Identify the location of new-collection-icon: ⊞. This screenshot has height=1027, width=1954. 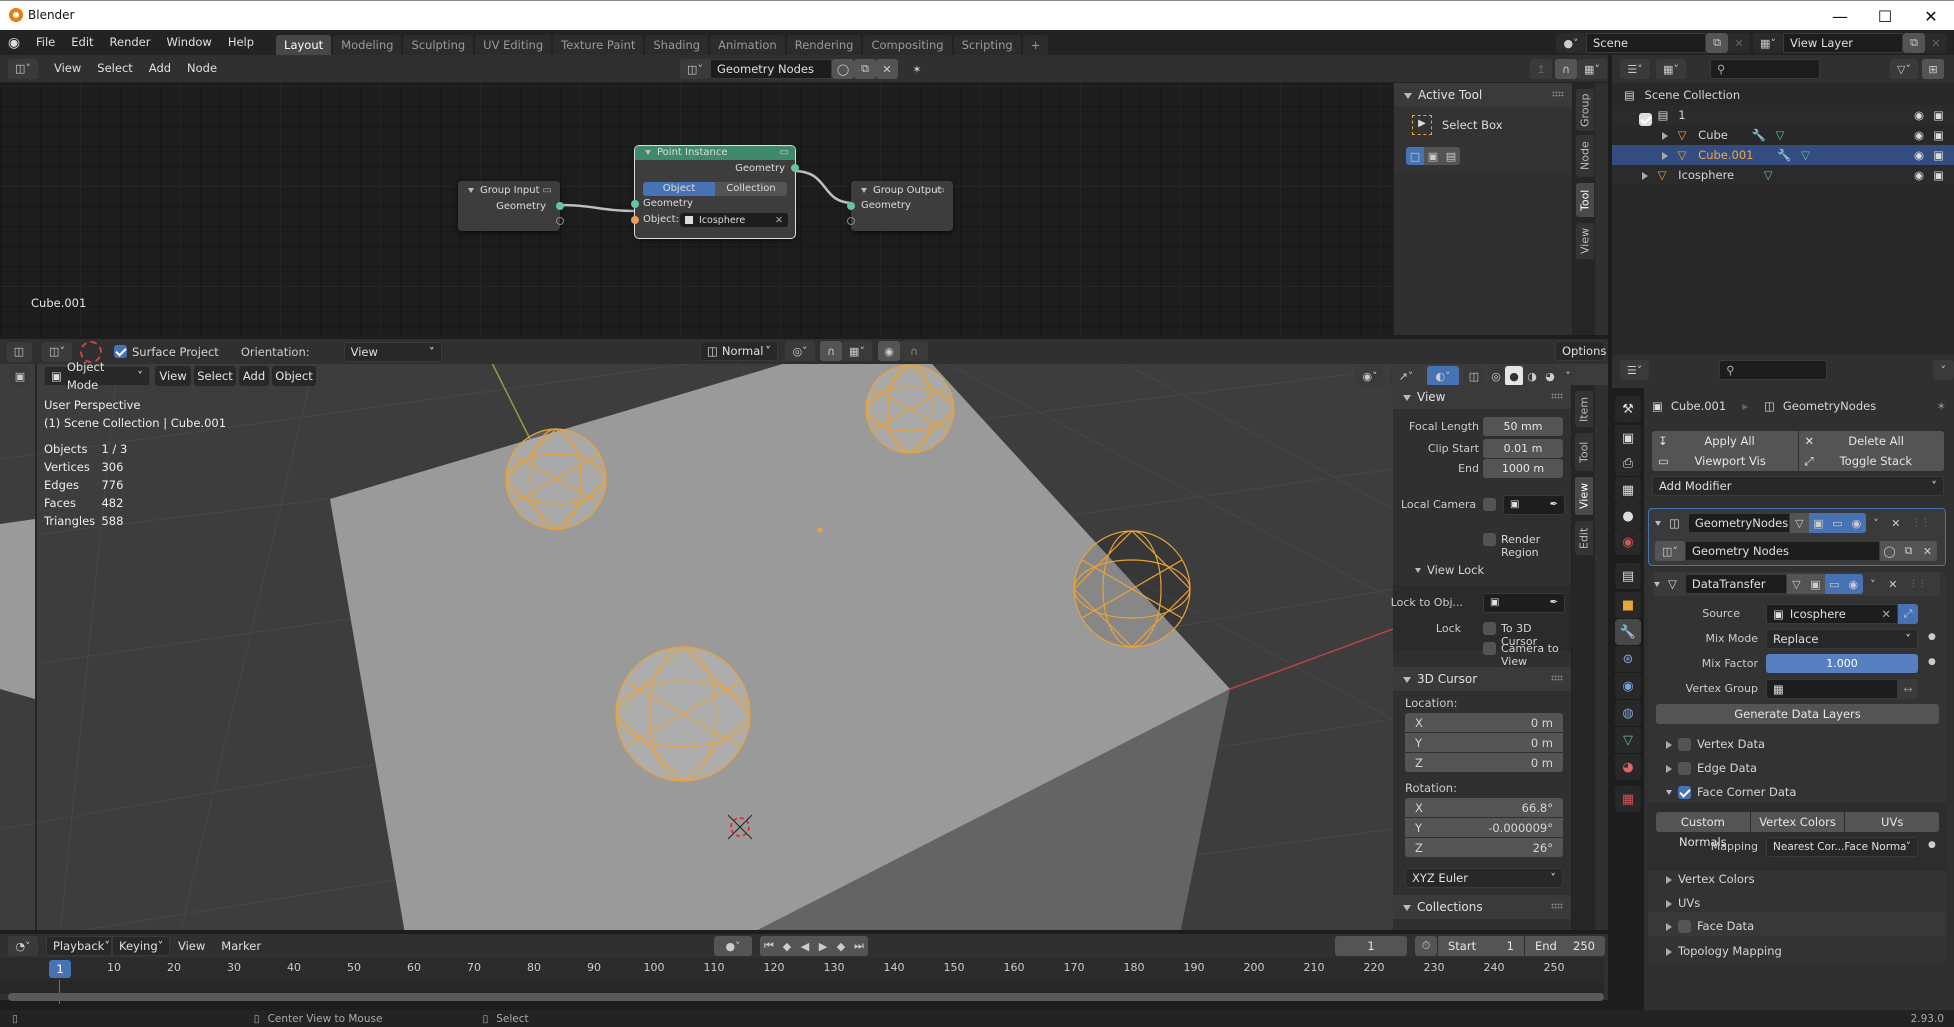
(1933, 69).